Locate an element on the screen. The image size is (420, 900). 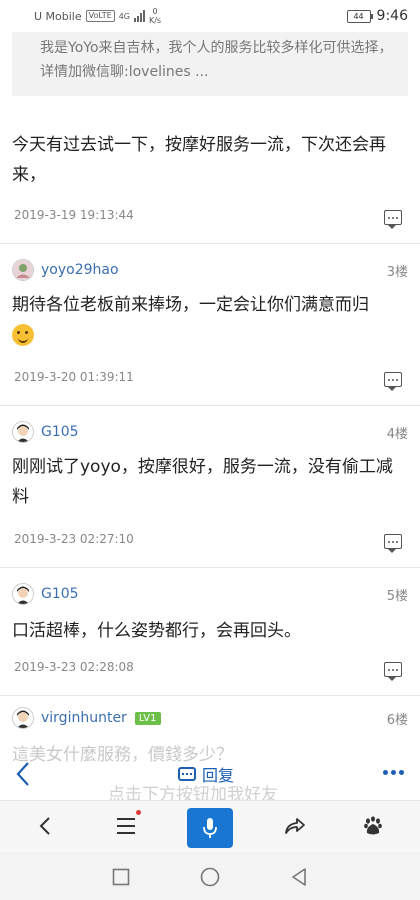
post-header: G105 5楼 is located at coordinates (210, 594).